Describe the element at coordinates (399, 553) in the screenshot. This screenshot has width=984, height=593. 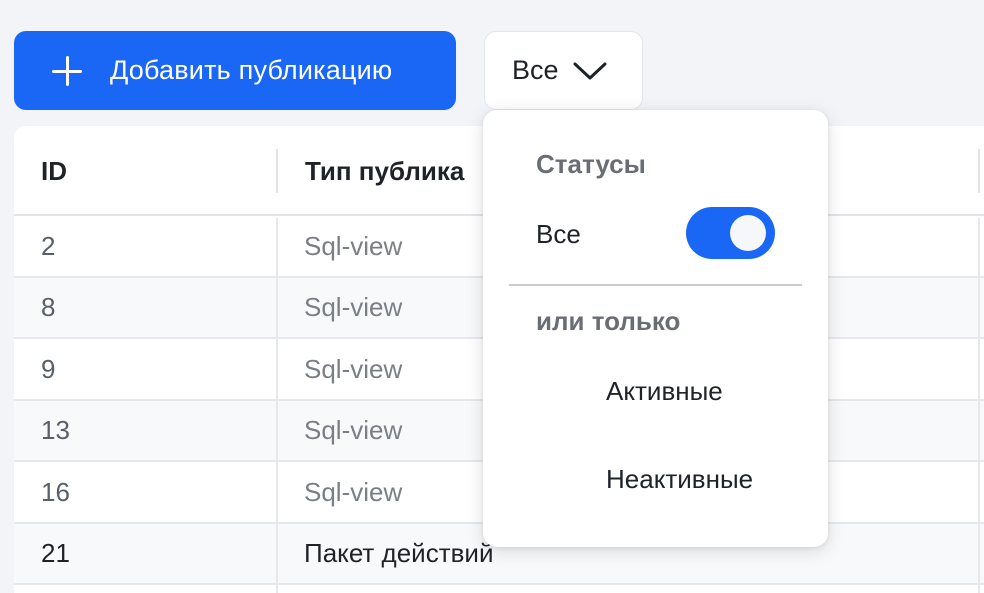
I see `cell-type: Пакет действий` at that location.